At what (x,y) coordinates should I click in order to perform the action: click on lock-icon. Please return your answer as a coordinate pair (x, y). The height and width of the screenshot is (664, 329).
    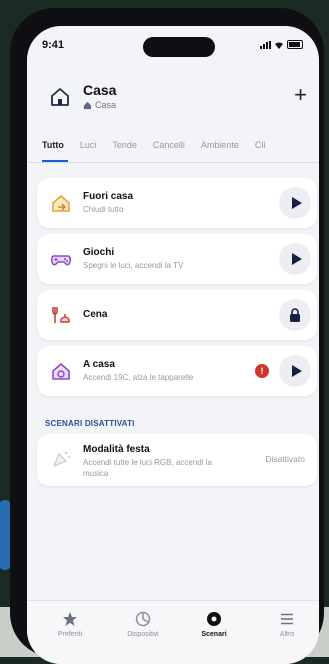
    Looking at the image, I should click on (295, 315).